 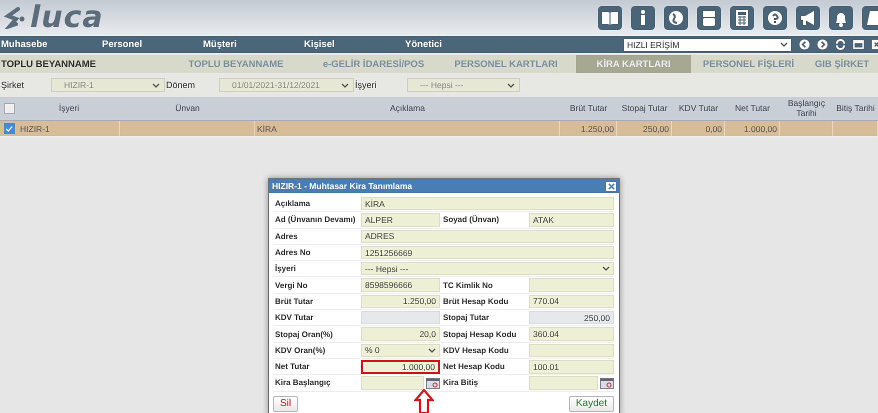 What do you see at coordinates (808, 18) in the screenshot?
I see `megaphone-icon` at bounding box center [808, 18].